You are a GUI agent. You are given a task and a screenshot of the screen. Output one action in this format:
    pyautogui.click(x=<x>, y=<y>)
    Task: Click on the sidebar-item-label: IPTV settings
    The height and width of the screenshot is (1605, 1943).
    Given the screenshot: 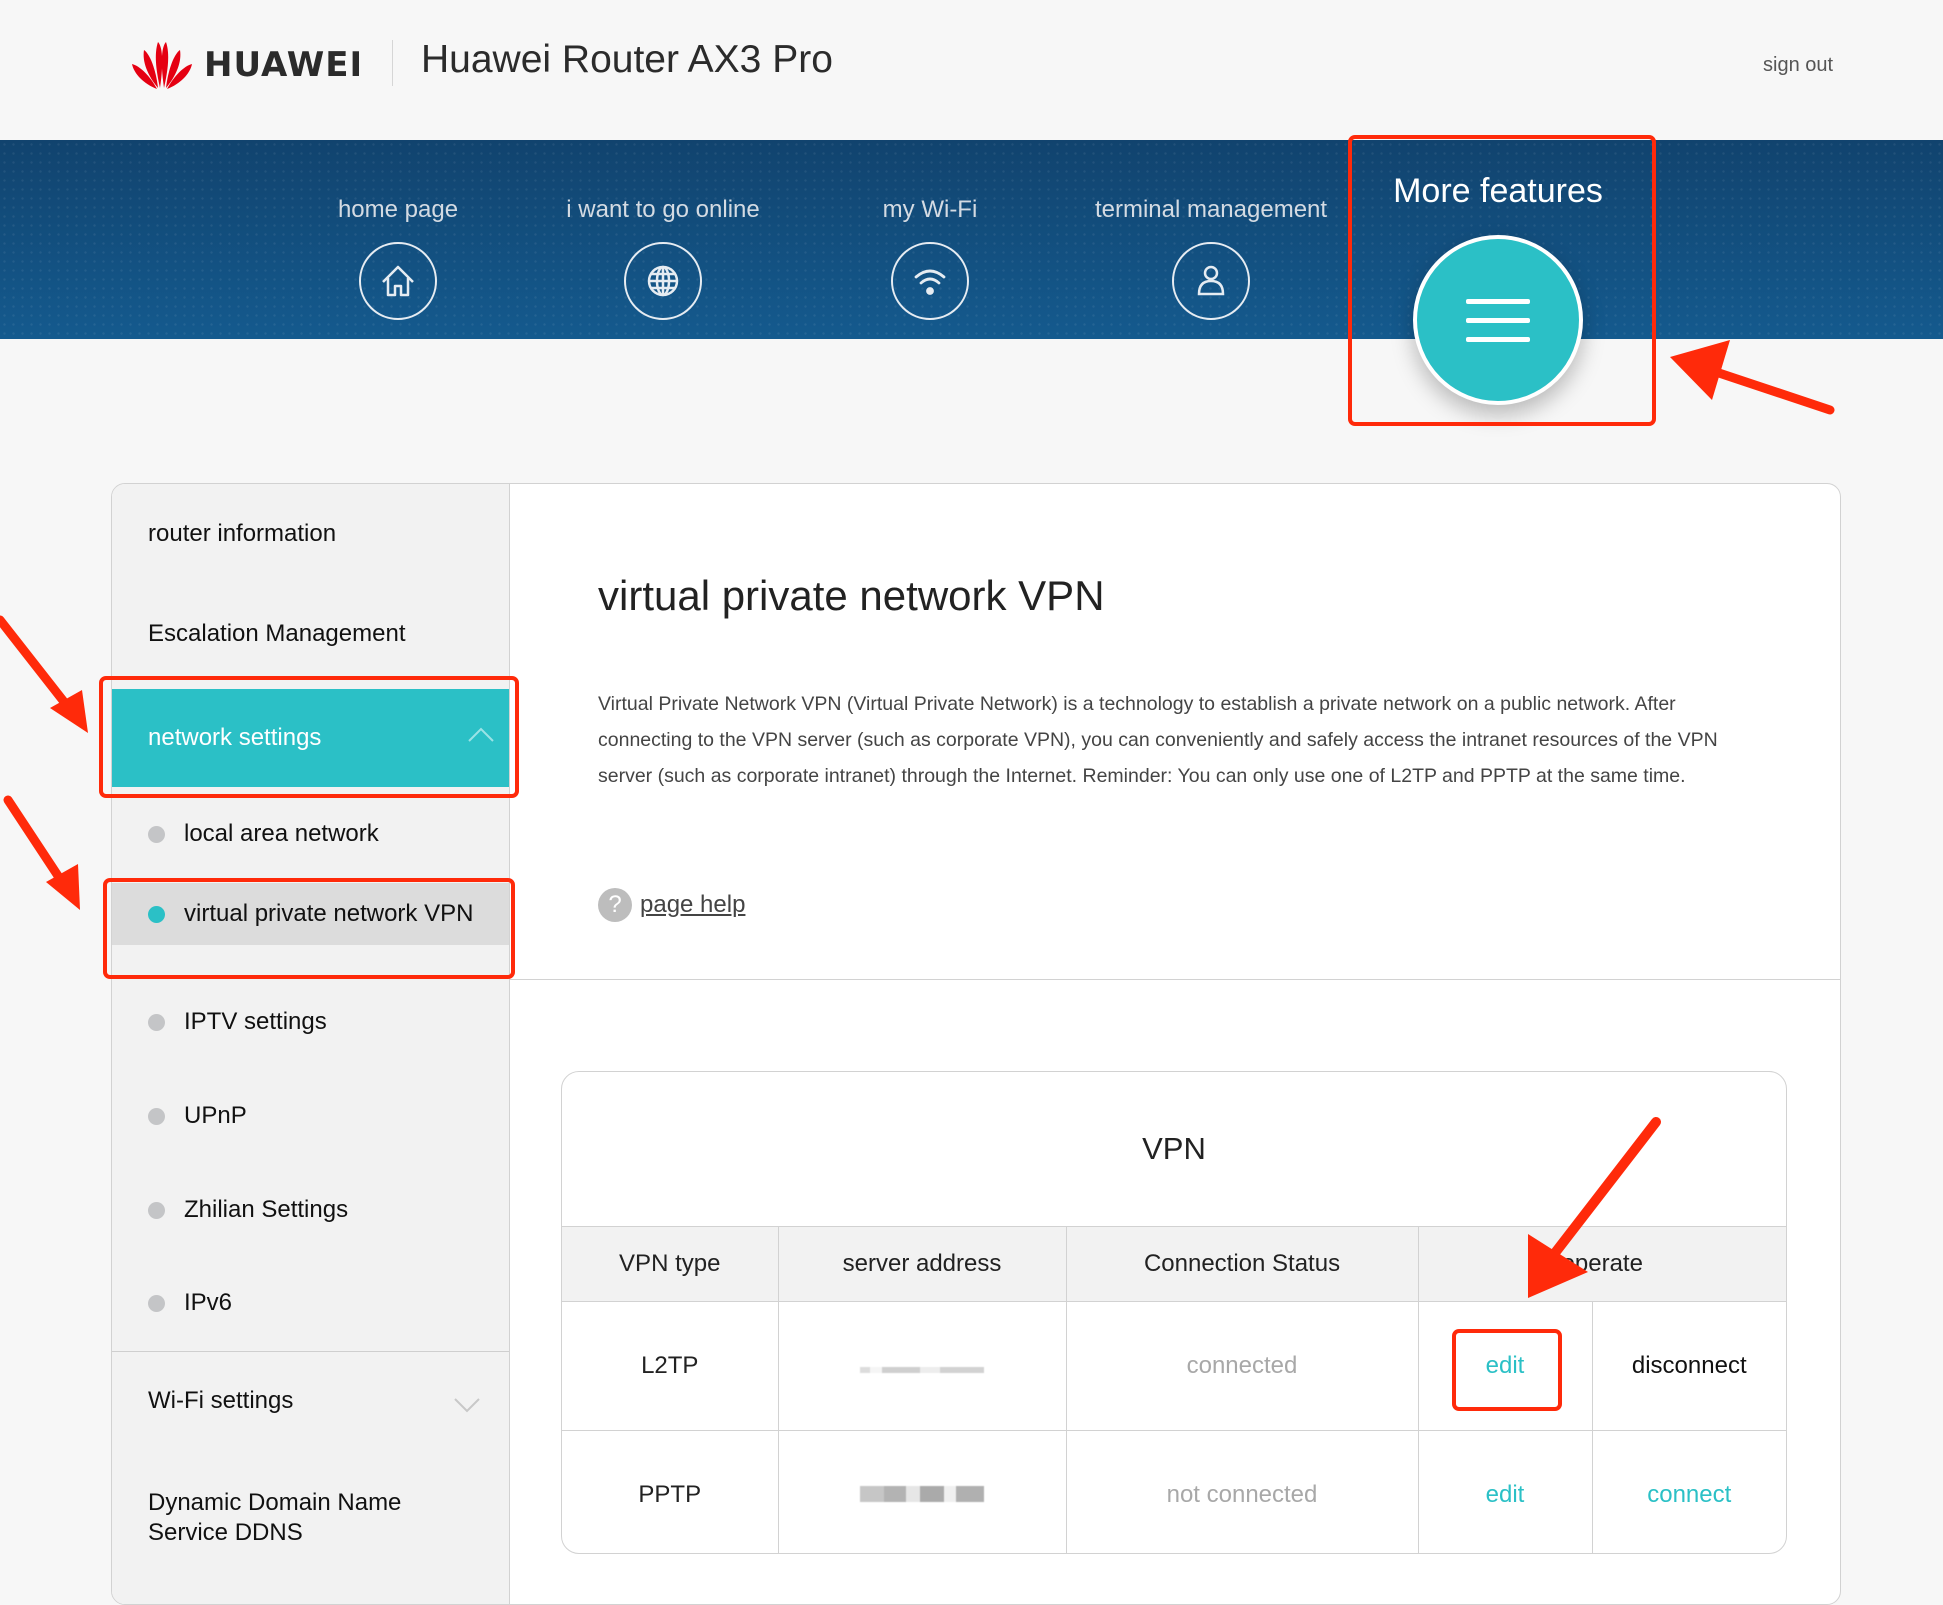 What is the action you would take?
    pyautogui.click(x=255, y=1021)
    